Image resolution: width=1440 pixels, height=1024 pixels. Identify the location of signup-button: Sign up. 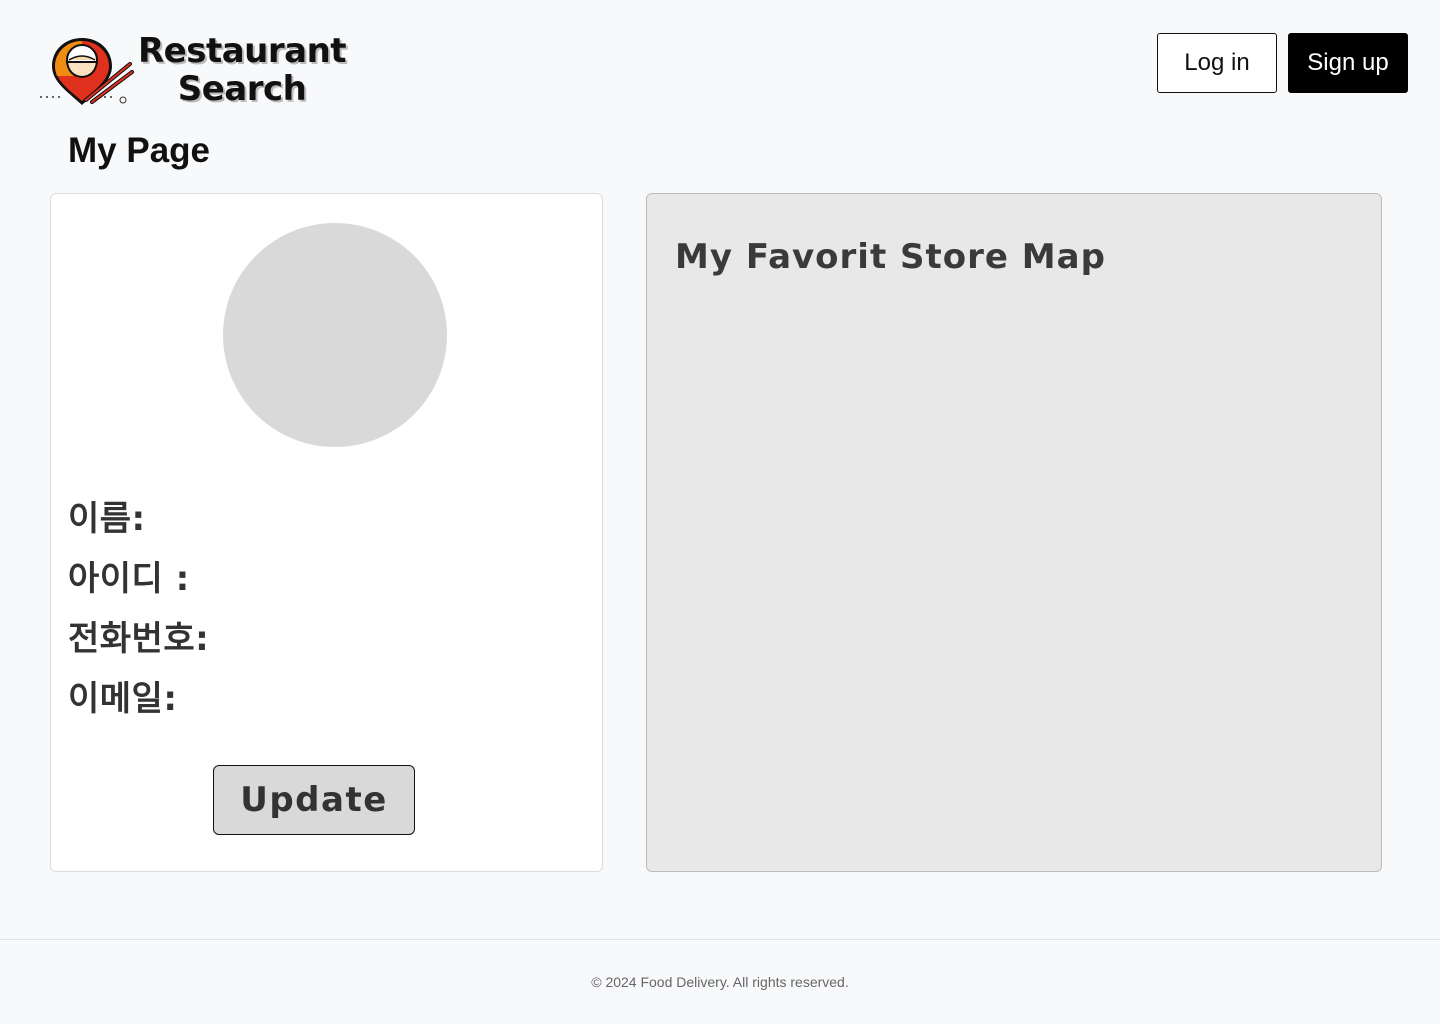
(1348, 63).